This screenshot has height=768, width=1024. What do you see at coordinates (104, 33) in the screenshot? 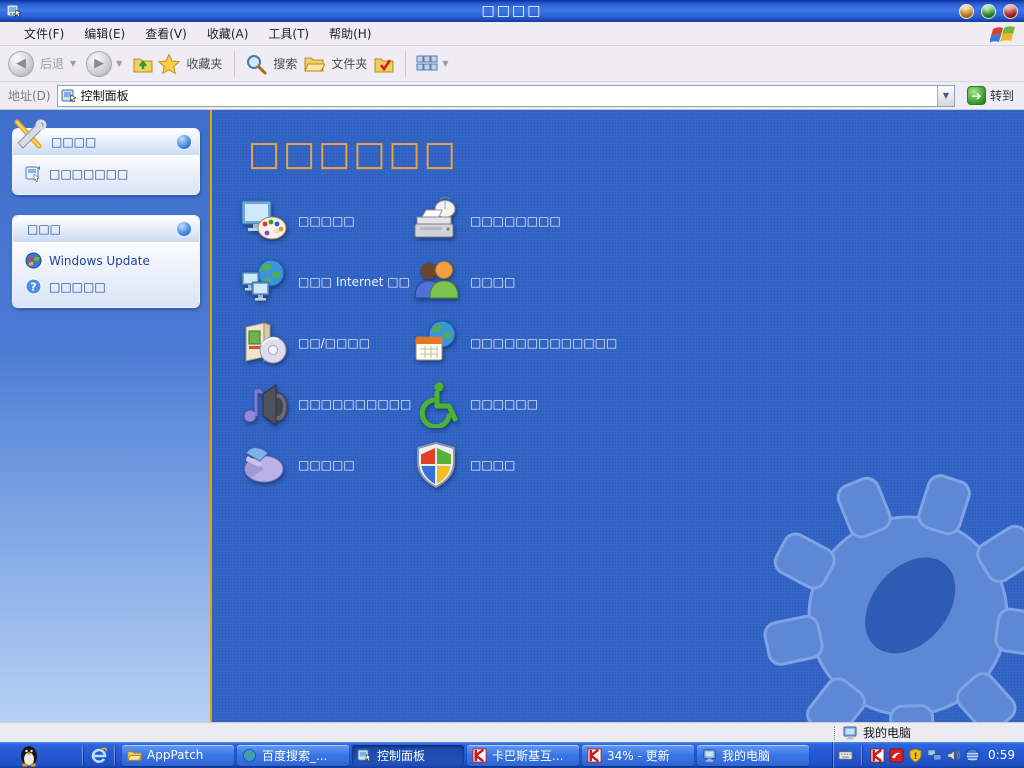
I see `menu-edit: 编辑(E)` at bounding box center [104, 33].